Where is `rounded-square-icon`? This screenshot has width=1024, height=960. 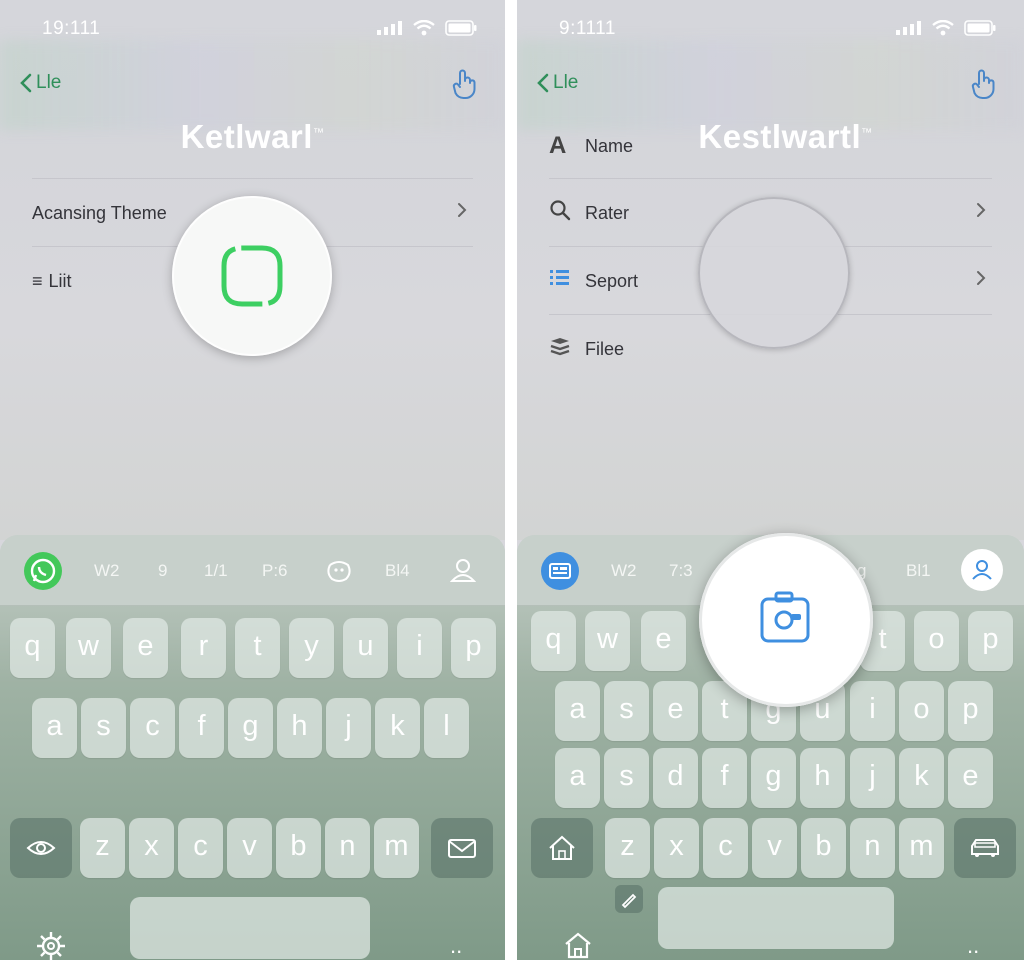
rounded-square-icon is located at coordinates (252, 276).